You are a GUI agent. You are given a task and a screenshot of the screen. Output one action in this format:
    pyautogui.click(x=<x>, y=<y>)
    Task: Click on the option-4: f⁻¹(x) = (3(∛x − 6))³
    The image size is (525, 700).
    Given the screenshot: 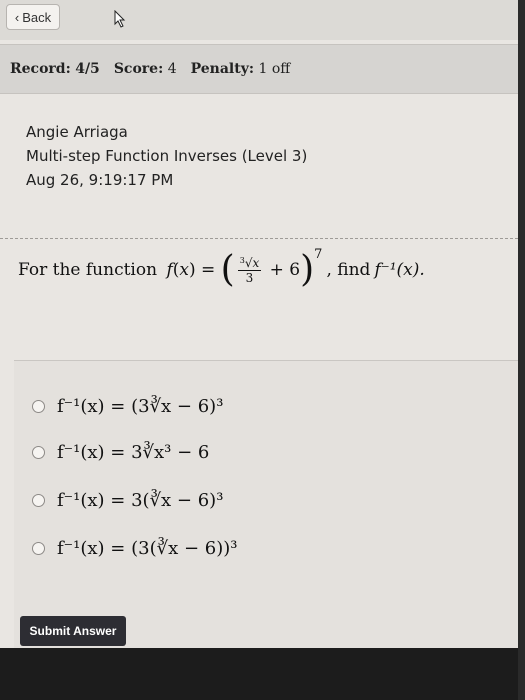 What is the action you would take?
    pyautogui.click(x=134, y=548)
    